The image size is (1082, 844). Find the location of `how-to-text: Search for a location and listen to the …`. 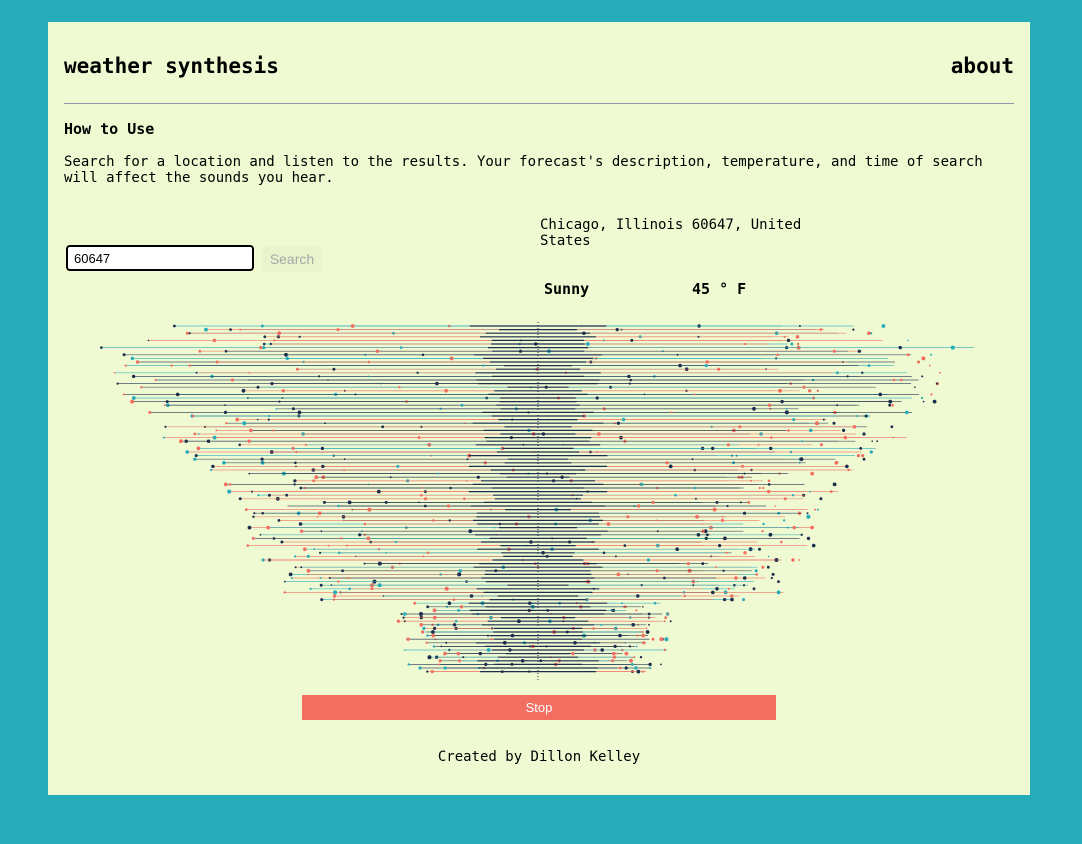

how-to-text: Search for a location and listen to the … is located at coordinates (523, 170).